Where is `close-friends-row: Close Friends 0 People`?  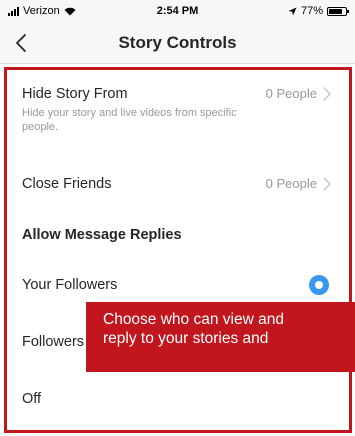
close-friends-row: Close Friends 0 People is located at coordinates (178, 184).